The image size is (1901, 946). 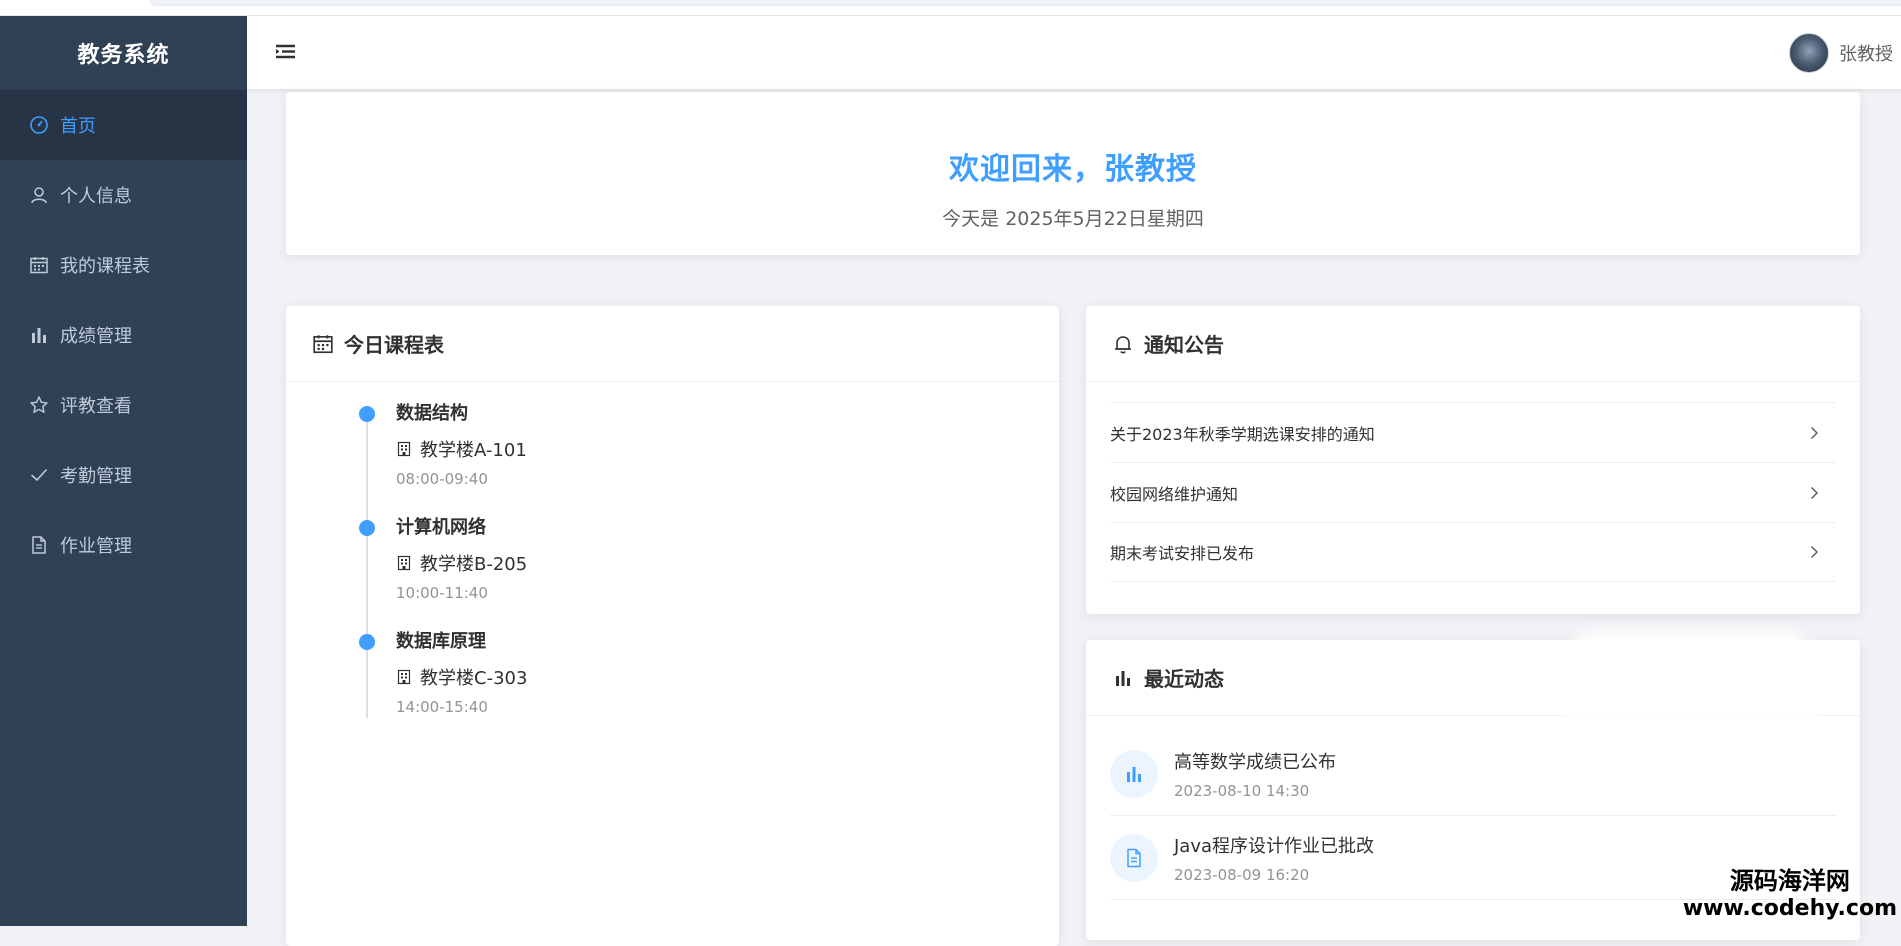 What do you see at coordinates (96, 405) in the screenshot?
I see `sidebar-item-label: 评教查看` at bounding box center [96, 405].